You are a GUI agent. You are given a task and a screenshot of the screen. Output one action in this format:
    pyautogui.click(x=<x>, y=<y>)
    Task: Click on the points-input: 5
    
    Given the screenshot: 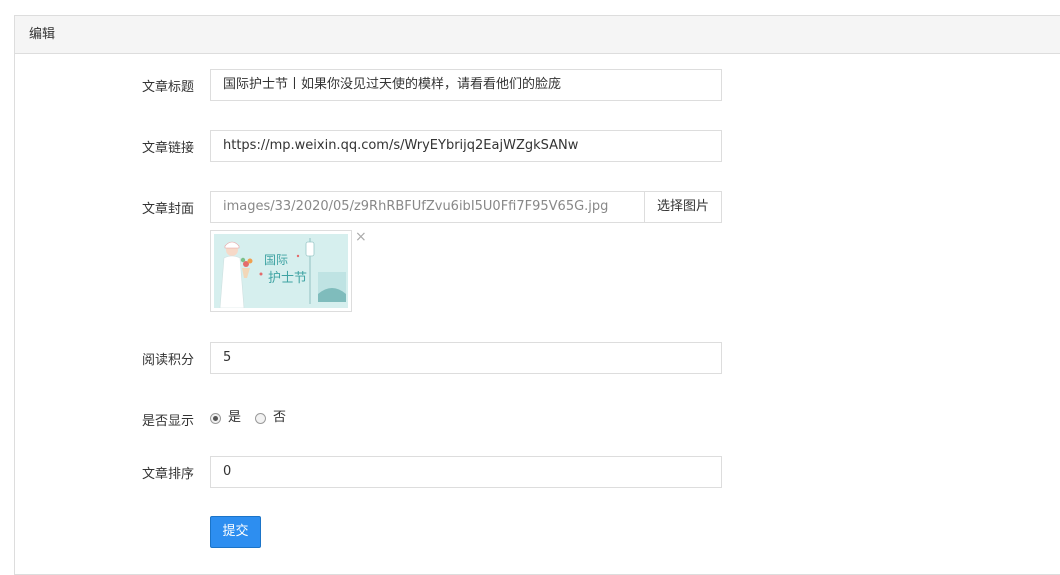 What is the action you would take?
    pyautogui.click(x=466, y=358)
    